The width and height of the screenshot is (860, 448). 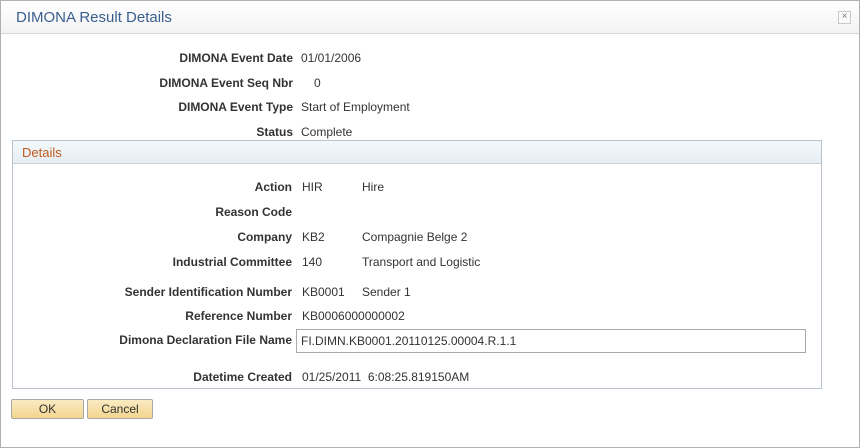 What do you see at coordinates (264, 237) in the screenshot?
I see `company-label: Company` at bounding box center [264, 237].